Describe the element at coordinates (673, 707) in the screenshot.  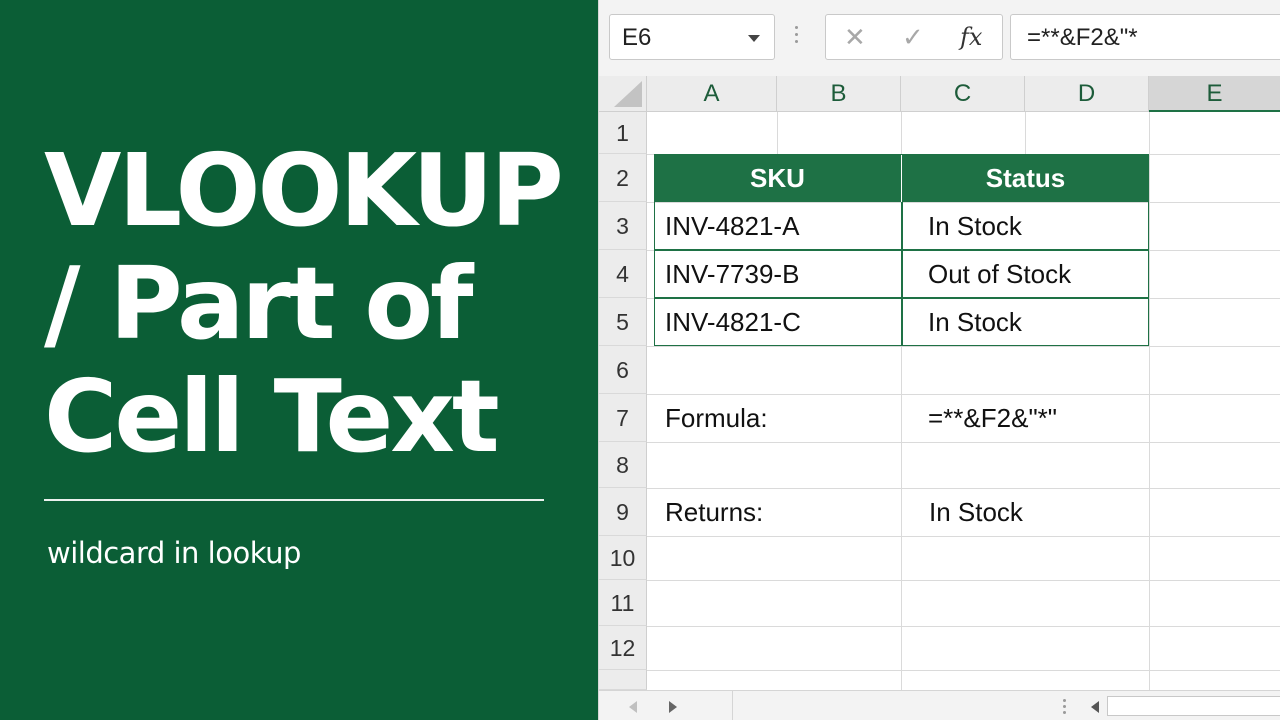
I see `scroll-right-icon` at that location.